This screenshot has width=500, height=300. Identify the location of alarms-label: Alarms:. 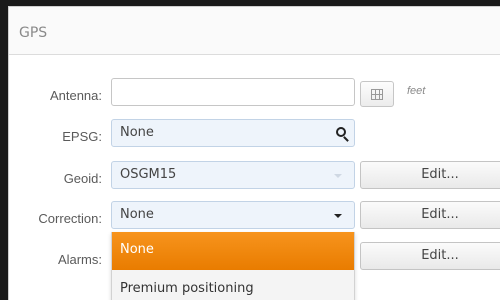
(79, 259).